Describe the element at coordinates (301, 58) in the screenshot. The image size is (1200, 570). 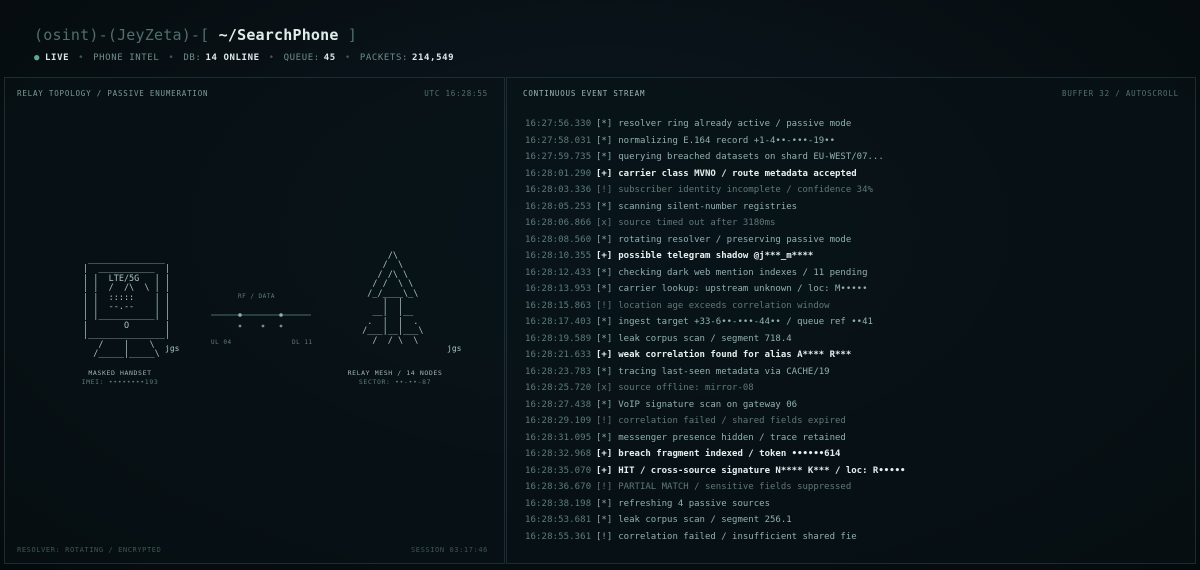
I see `queue-label: QUEUE:` at that location.